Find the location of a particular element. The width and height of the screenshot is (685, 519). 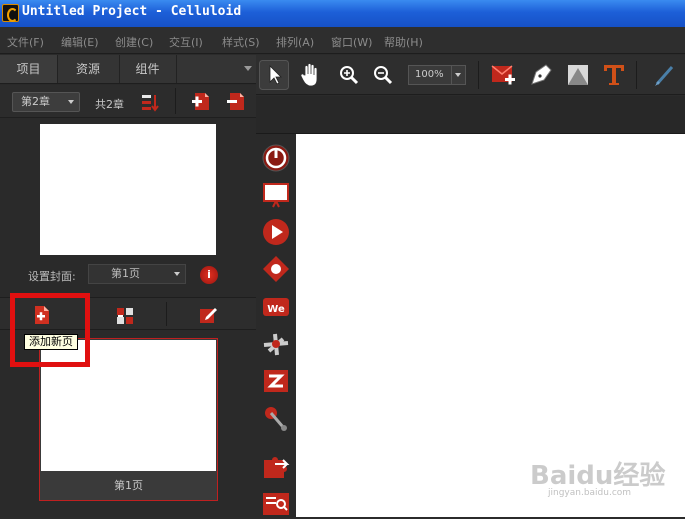

play-icon is located at coordinates (276, 232).